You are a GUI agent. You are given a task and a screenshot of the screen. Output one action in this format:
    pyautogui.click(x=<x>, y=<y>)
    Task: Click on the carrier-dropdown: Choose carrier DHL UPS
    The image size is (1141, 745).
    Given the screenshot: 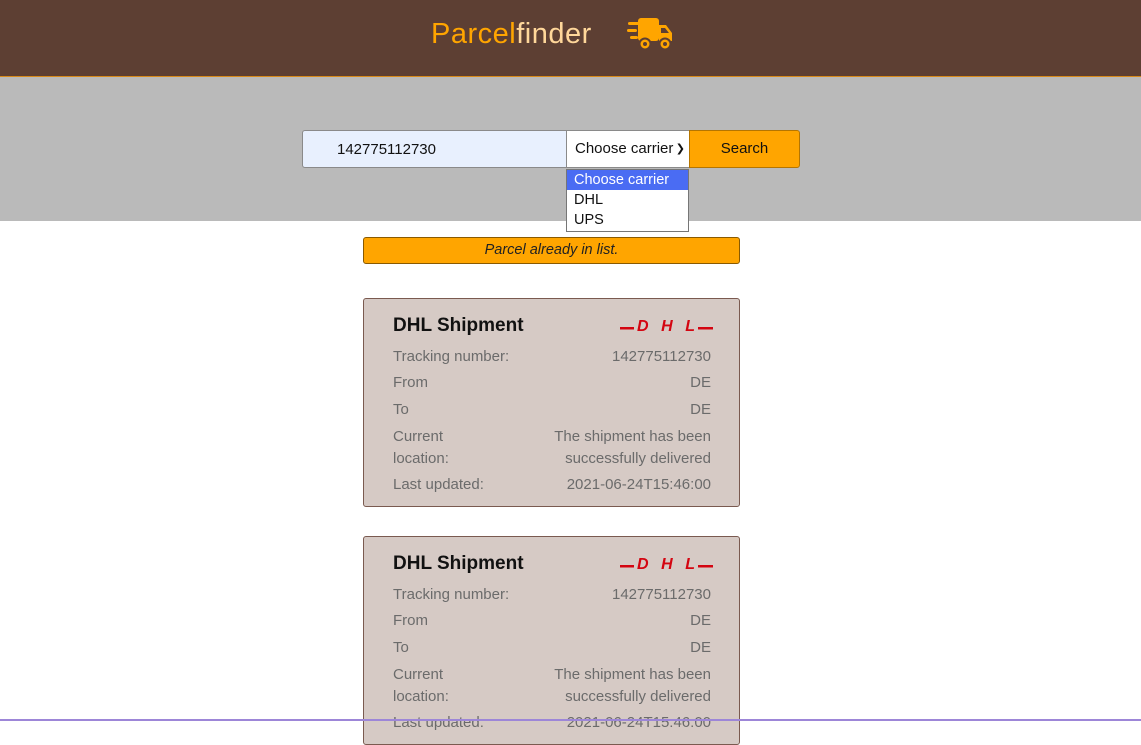 What is the action you would take?
    pyautogui.click(x=627, y=200)
    